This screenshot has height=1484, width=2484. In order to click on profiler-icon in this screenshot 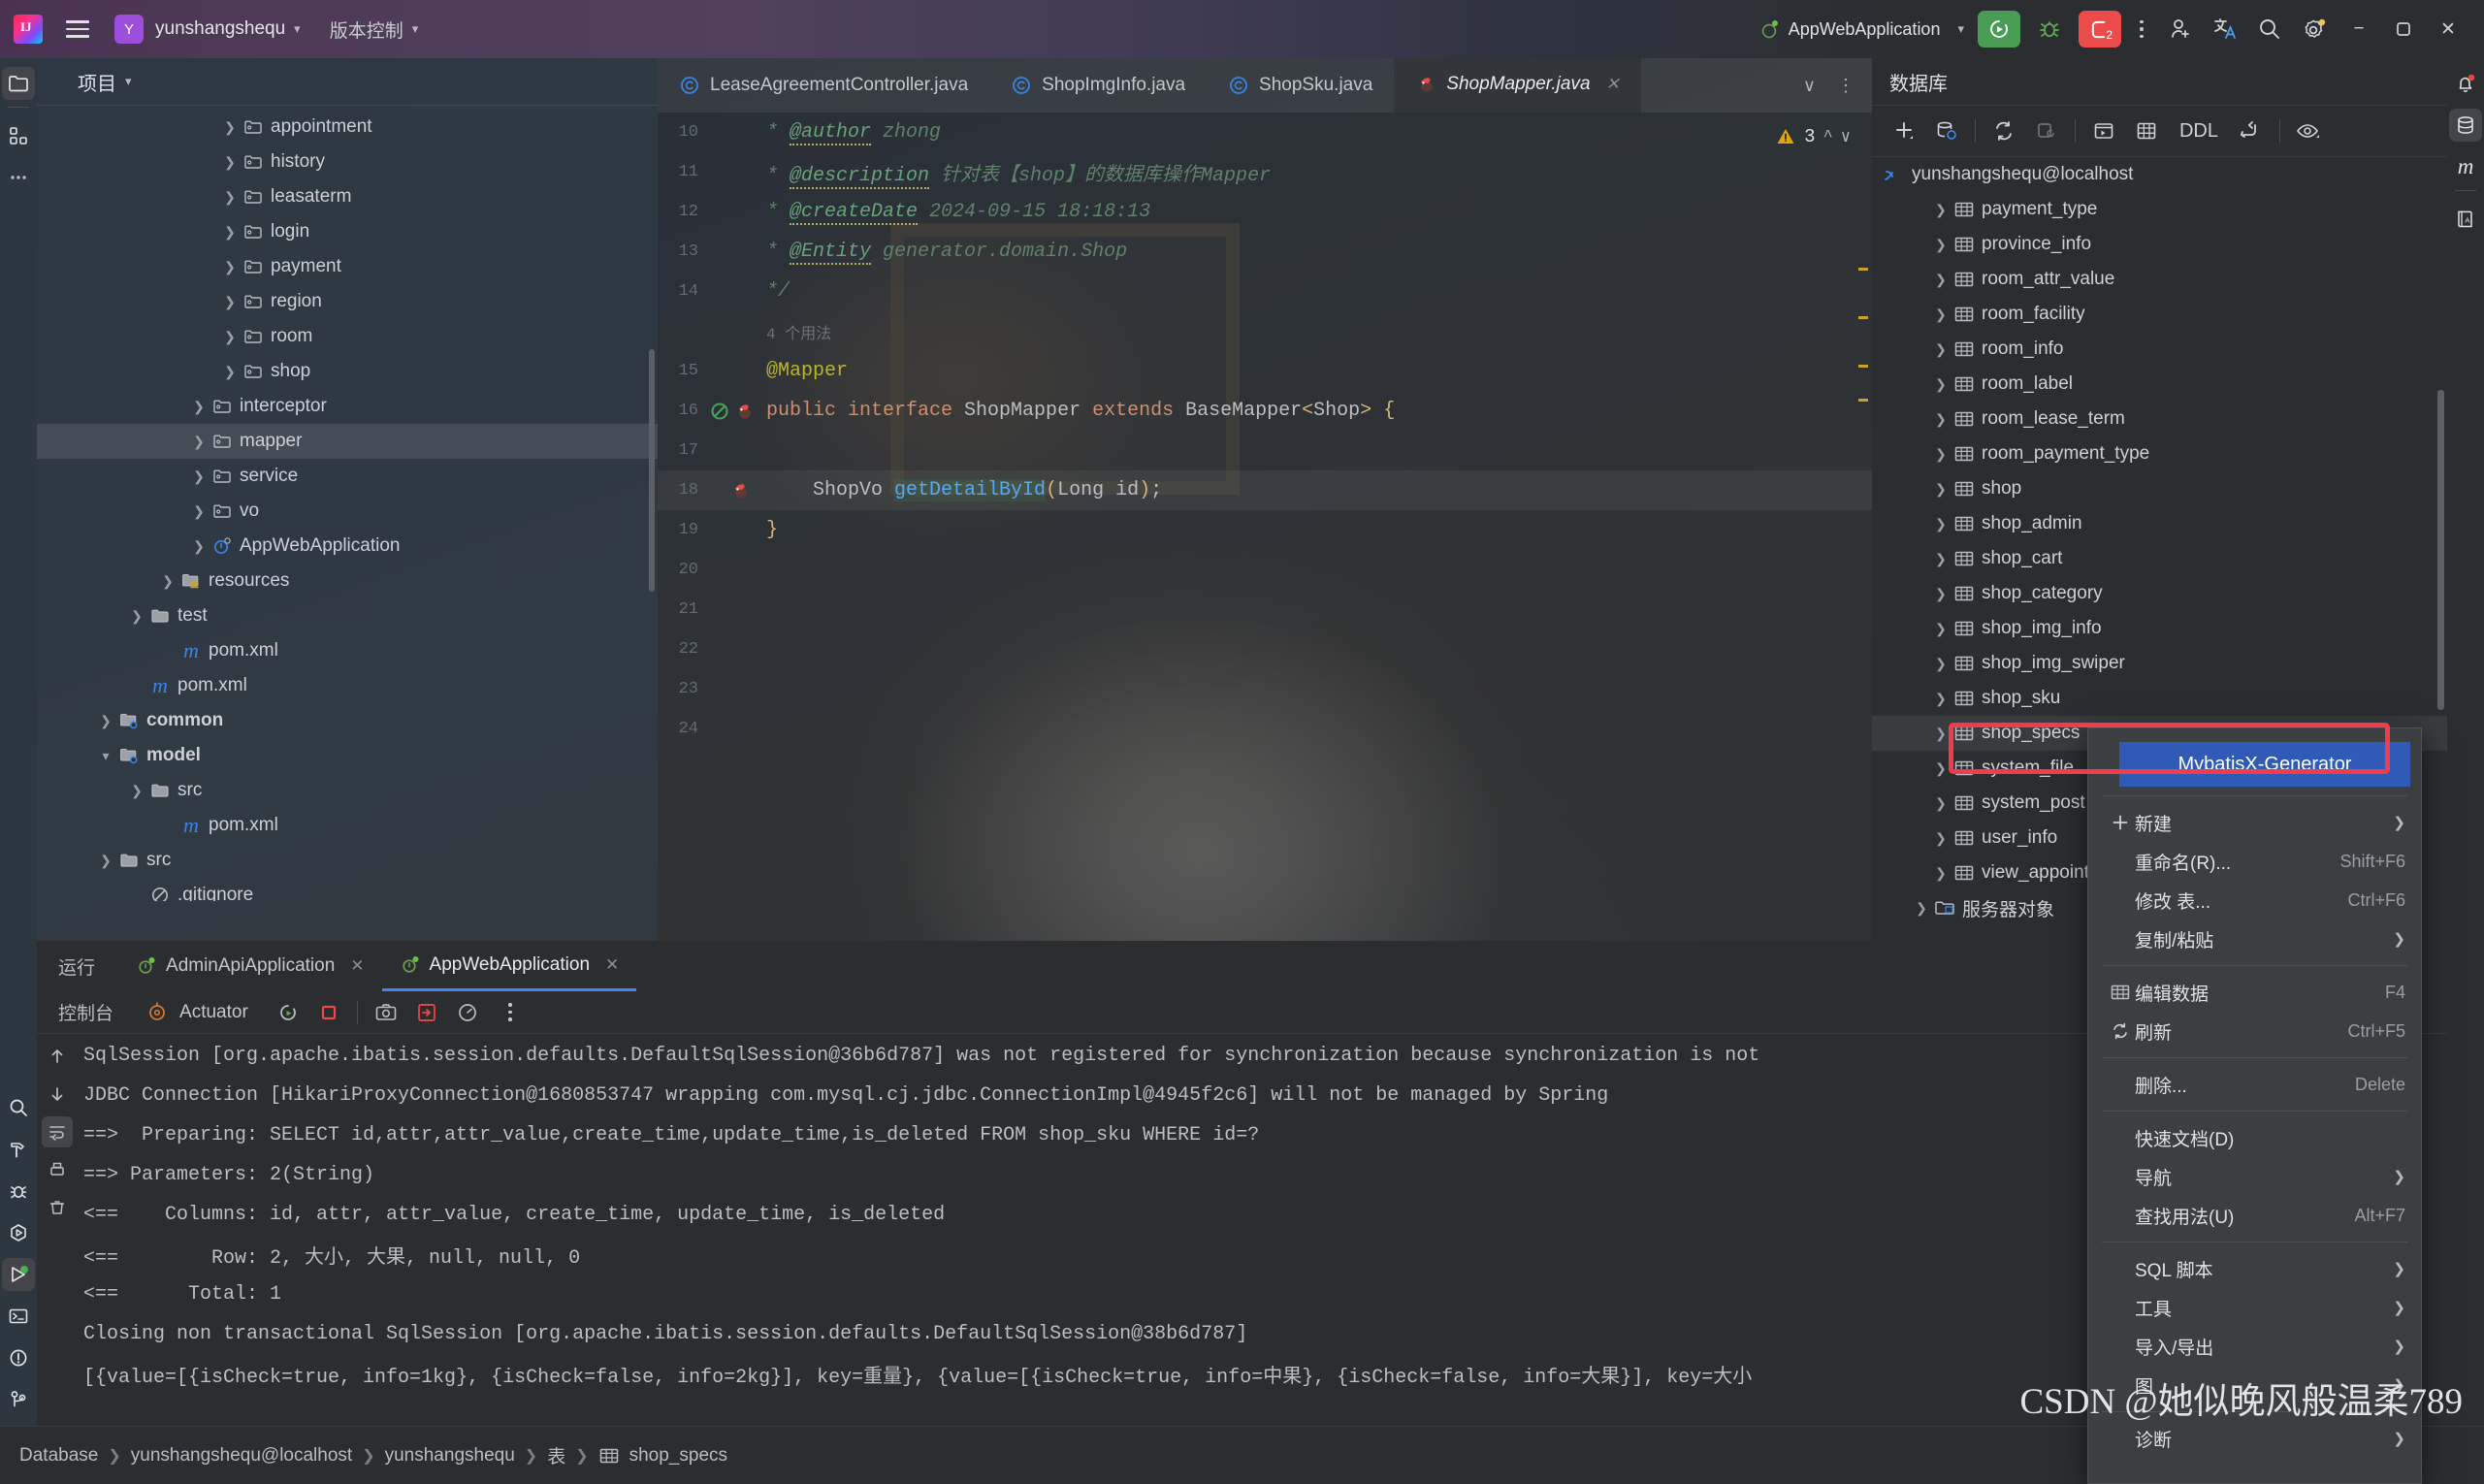, I will do `click(467, 1013)`.